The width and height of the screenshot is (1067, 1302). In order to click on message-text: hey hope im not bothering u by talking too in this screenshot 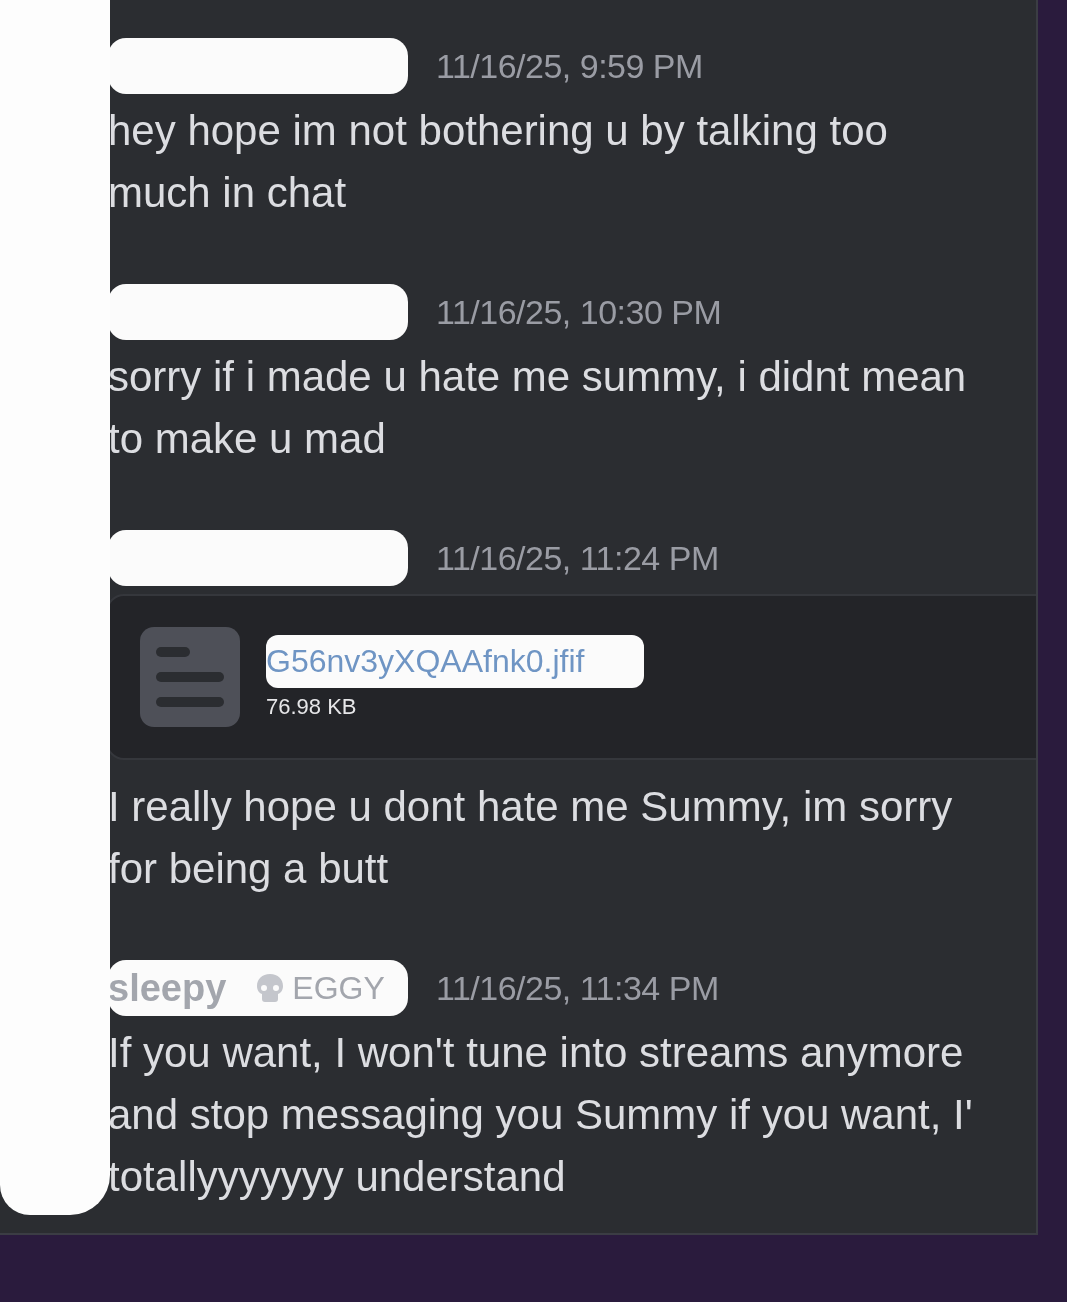, I will do `click(498, 131)`.